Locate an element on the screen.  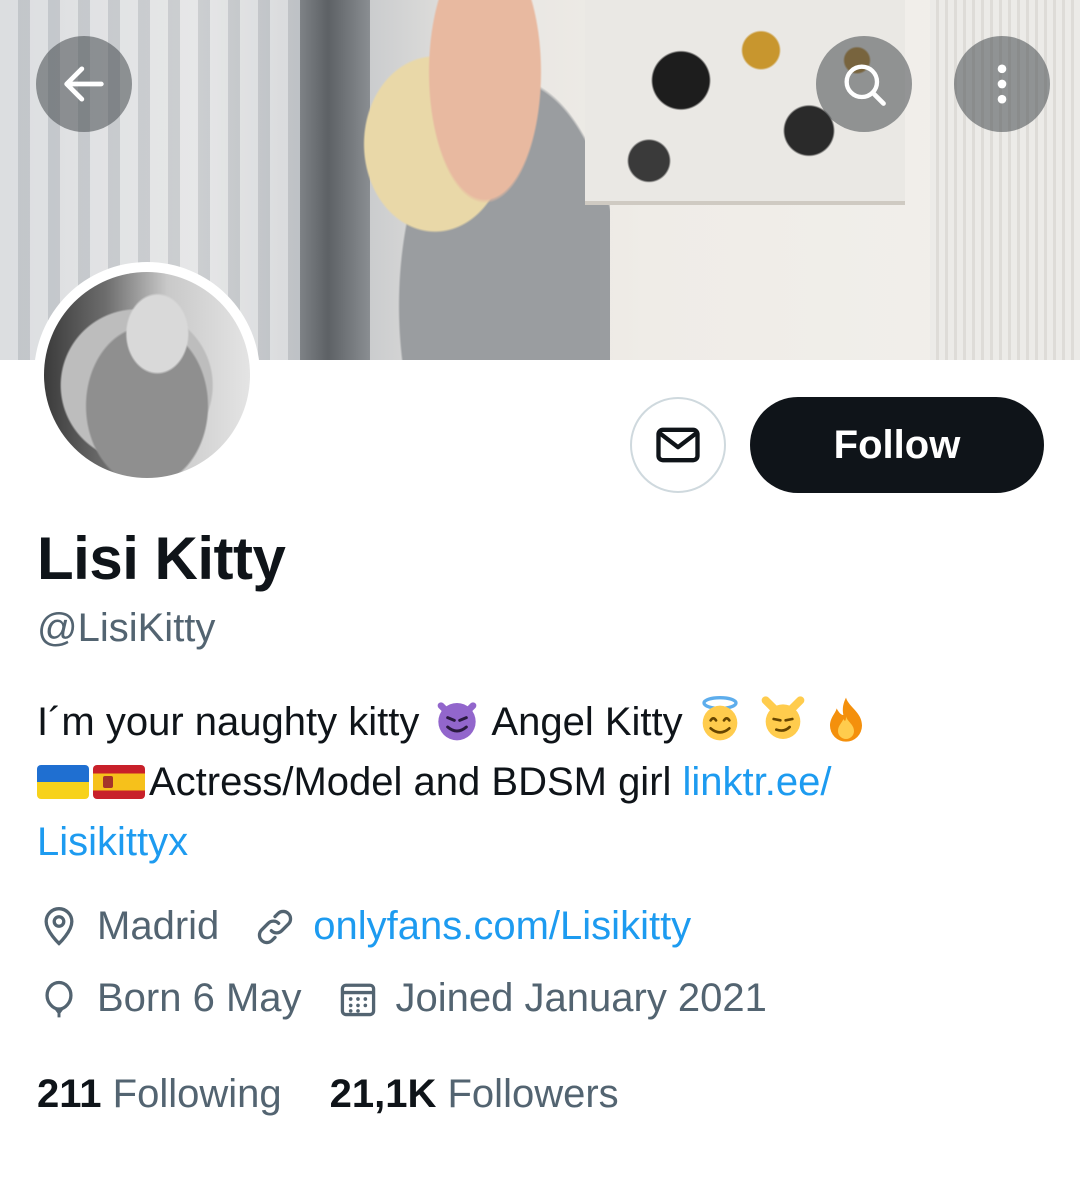
search-button is located at coordinates (864, 84).